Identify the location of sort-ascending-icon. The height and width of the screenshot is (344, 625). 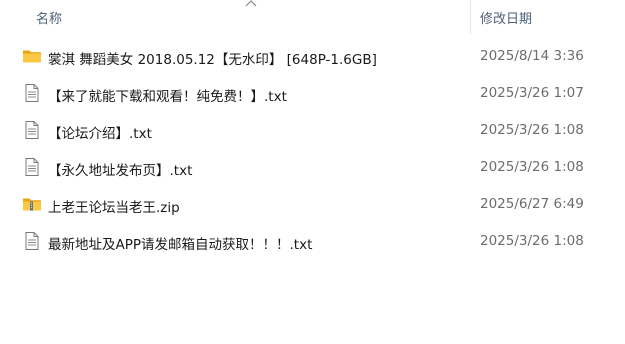
(251, 3).